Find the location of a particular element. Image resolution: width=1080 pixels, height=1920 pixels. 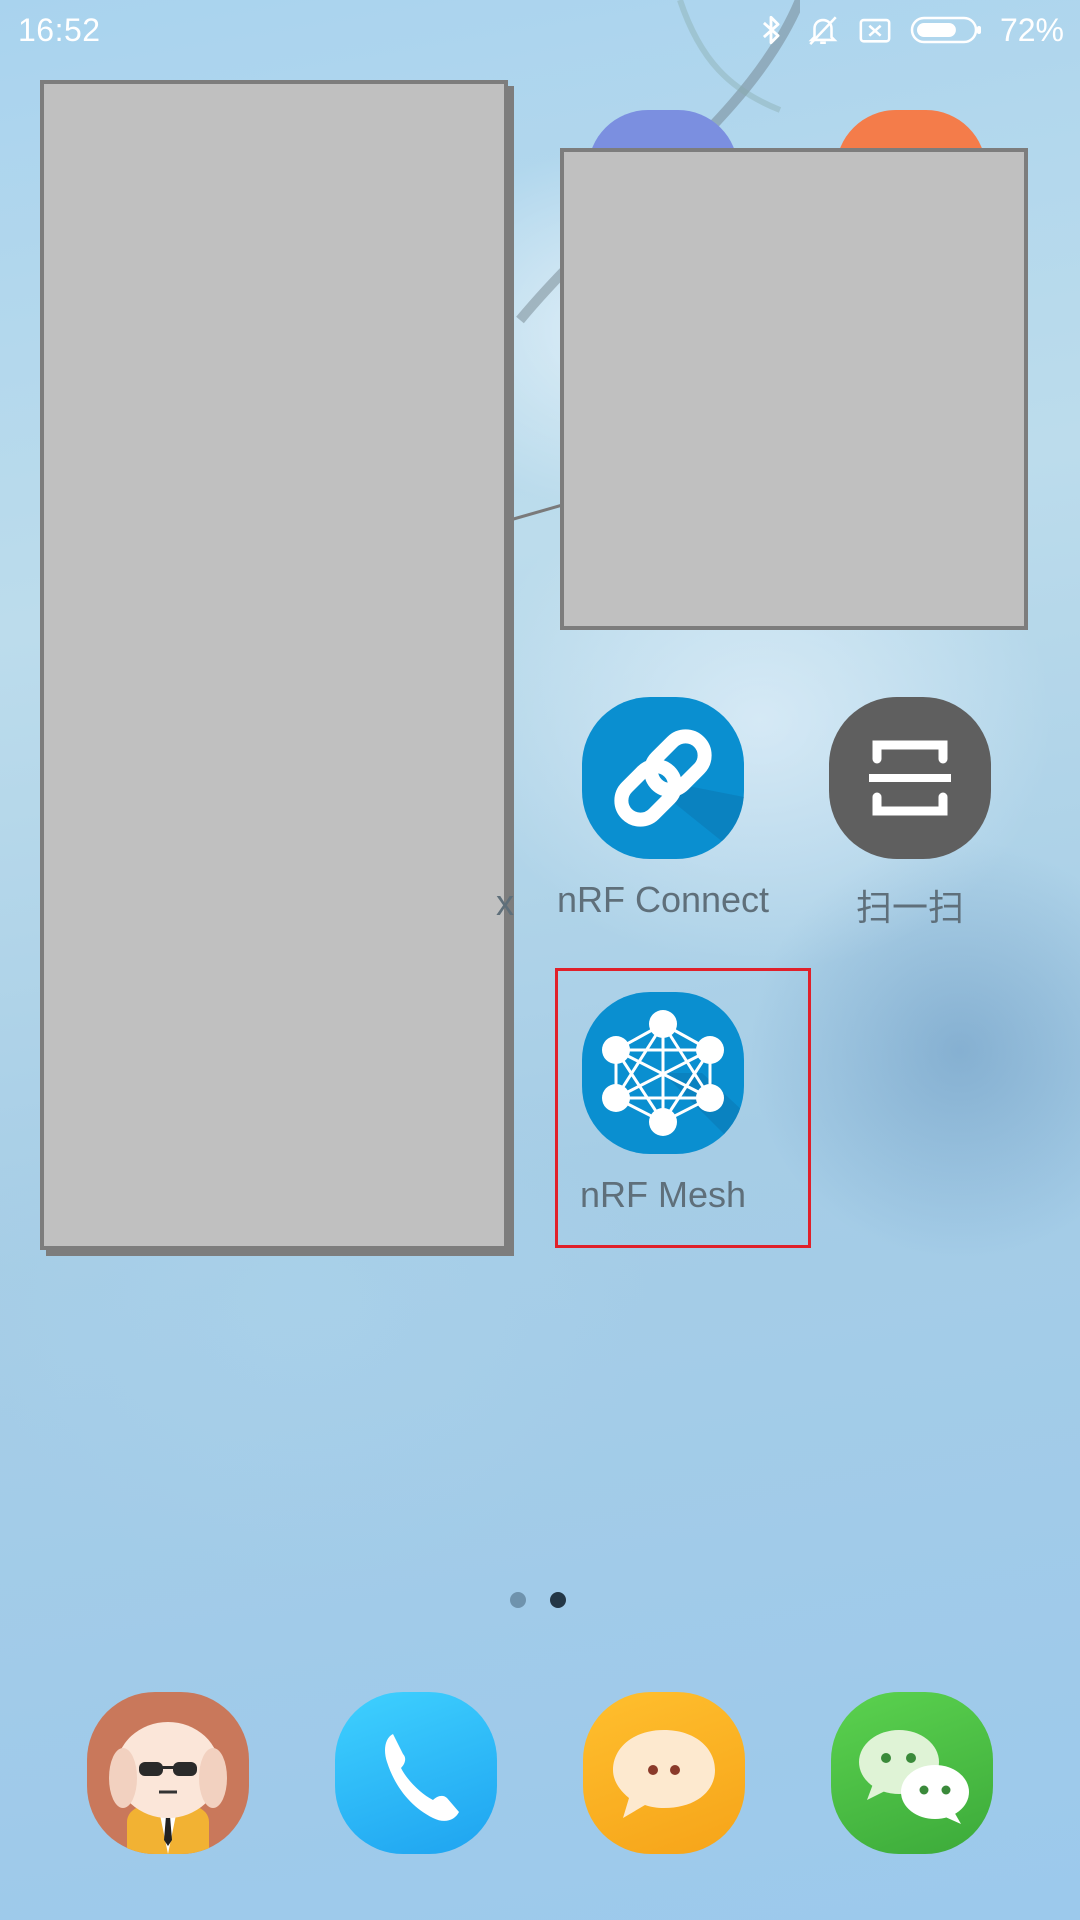

battery-percent: 72% is located at coordinates (1031, 29).